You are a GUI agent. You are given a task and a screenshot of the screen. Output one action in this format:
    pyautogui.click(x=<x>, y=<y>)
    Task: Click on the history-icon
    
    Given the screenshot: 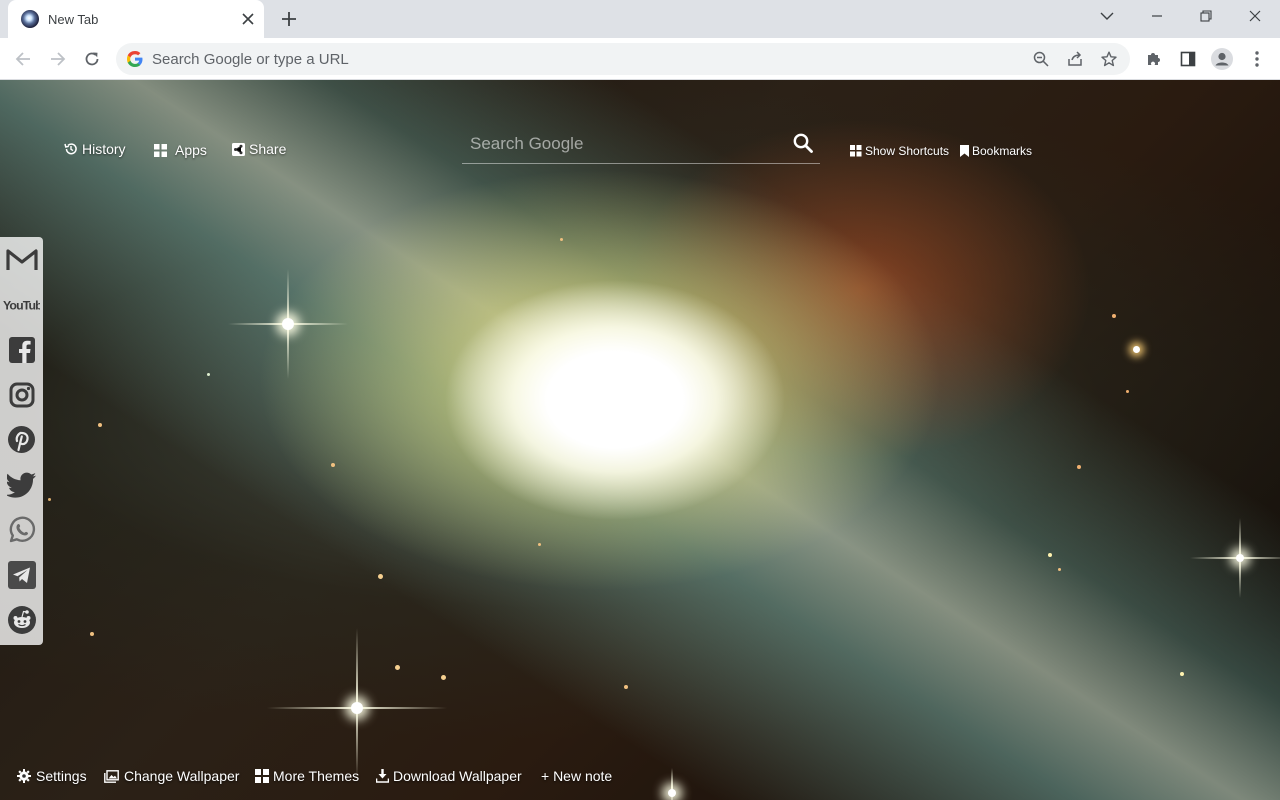 What is the action you would take?
    pyautogui.click(x=70, y=149)
    